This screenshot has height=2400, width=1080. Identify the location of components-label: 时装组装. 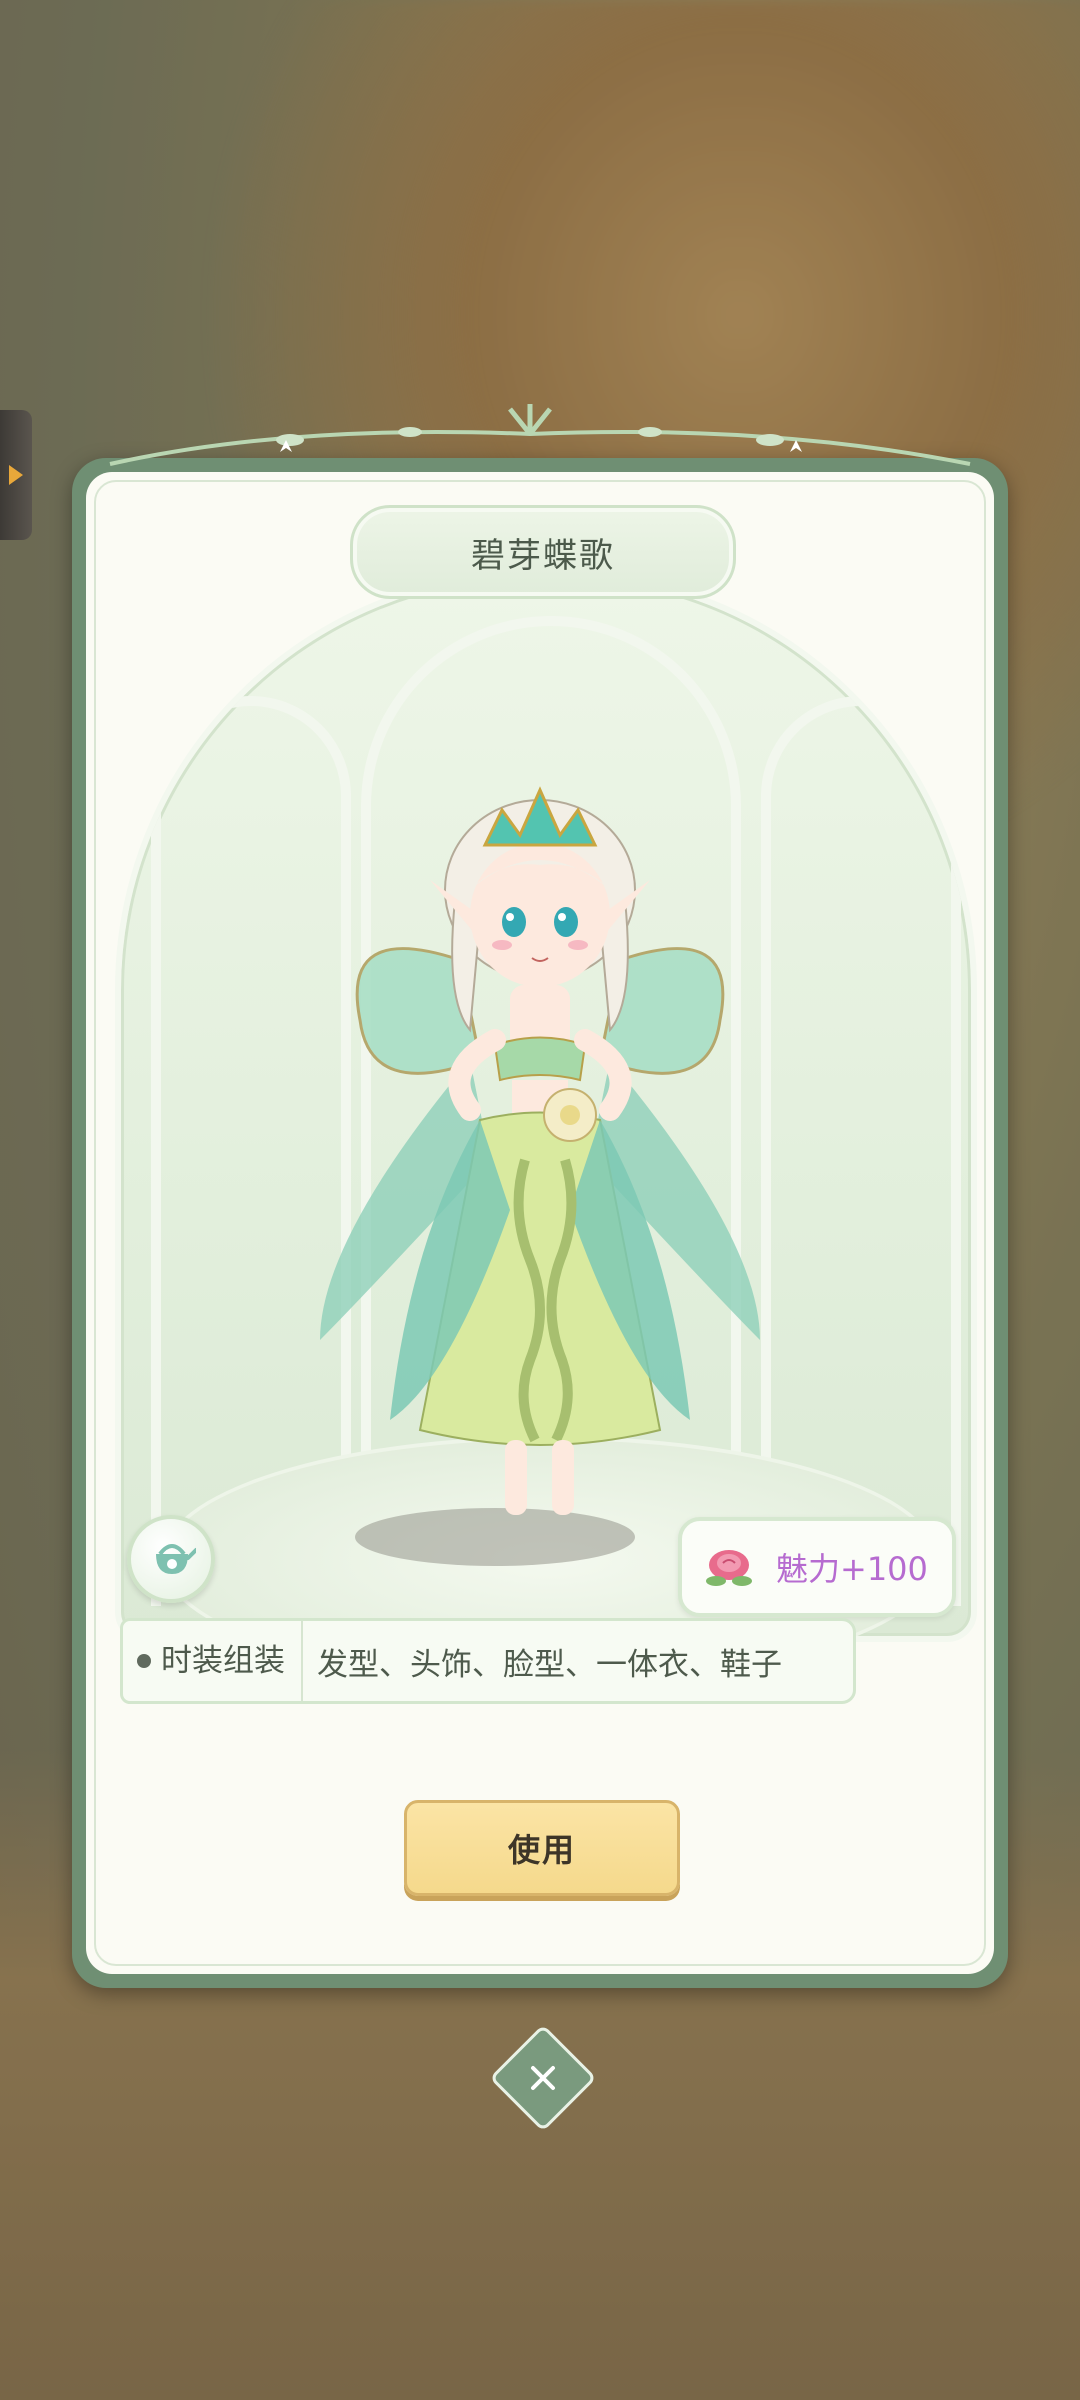
(232, 1661).